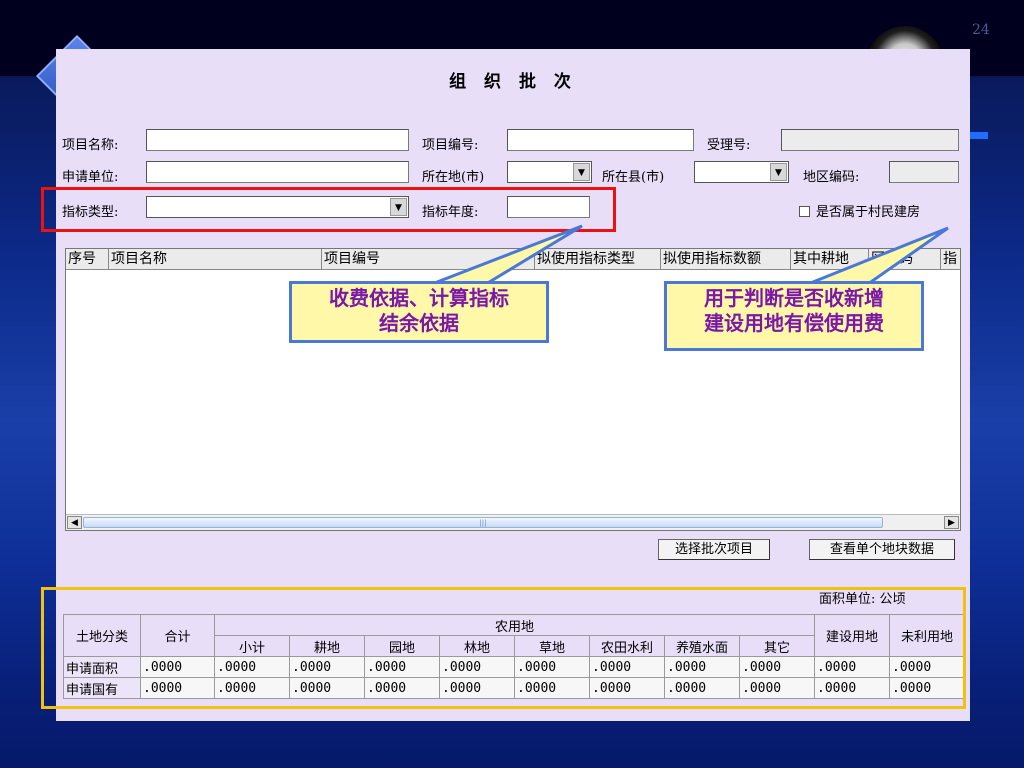 This screenshot has width=1024, height=768. I want to click on left-callout: 收费依据、计算指标 结余依据, so click(419, 312).